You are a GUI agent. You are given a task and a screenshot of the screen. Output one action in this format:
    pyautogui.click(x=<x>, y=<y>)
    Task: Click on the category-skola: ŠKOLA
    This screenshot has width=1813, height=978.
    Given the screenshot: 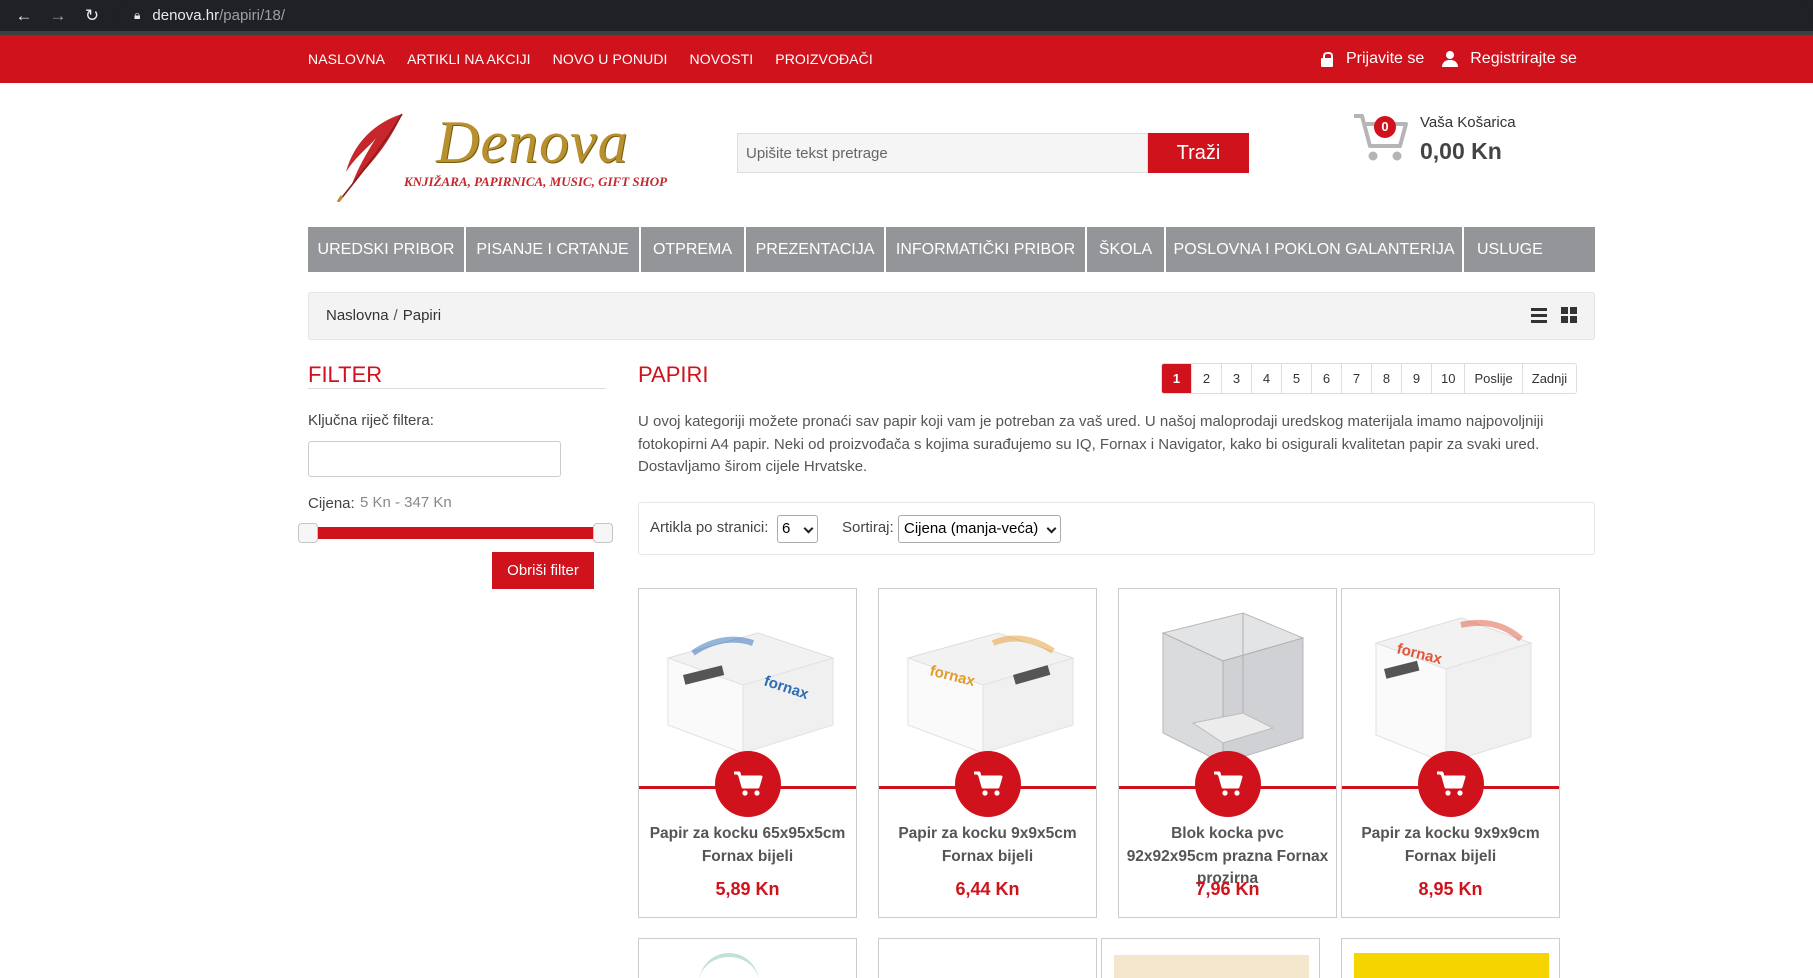 What is the action you would take?
    pyautogui.click(x=1126, y=249)
    